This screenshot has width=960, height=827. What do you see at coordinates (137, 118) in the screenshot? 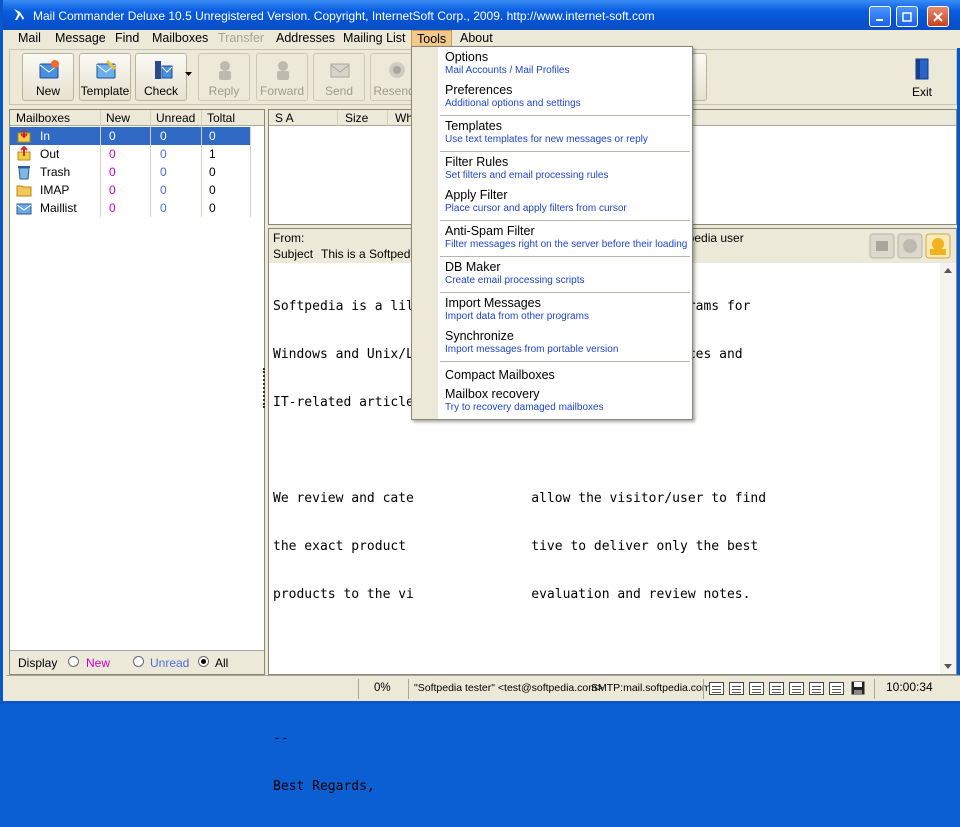
I see `mailbox-list-header: Mailboxes New Unread Toltal` at bounding box center [137, 118].